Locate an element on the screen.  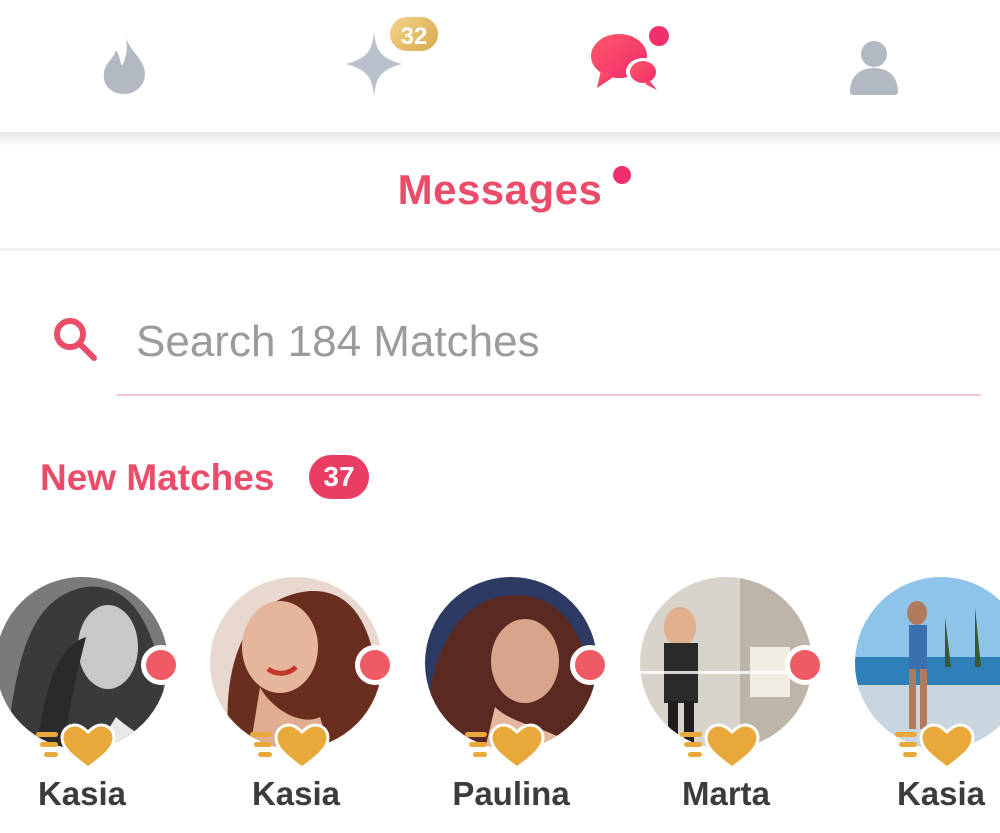
search-bar is located at coordinates (500, 345).